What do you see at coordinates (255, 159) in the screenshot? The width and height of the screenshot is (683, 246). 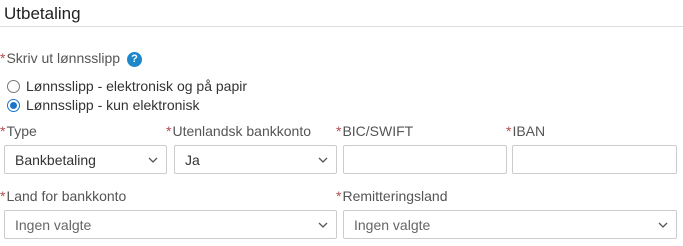 I see `foreign-account-select: Ja` at bounding box center [255, 159].